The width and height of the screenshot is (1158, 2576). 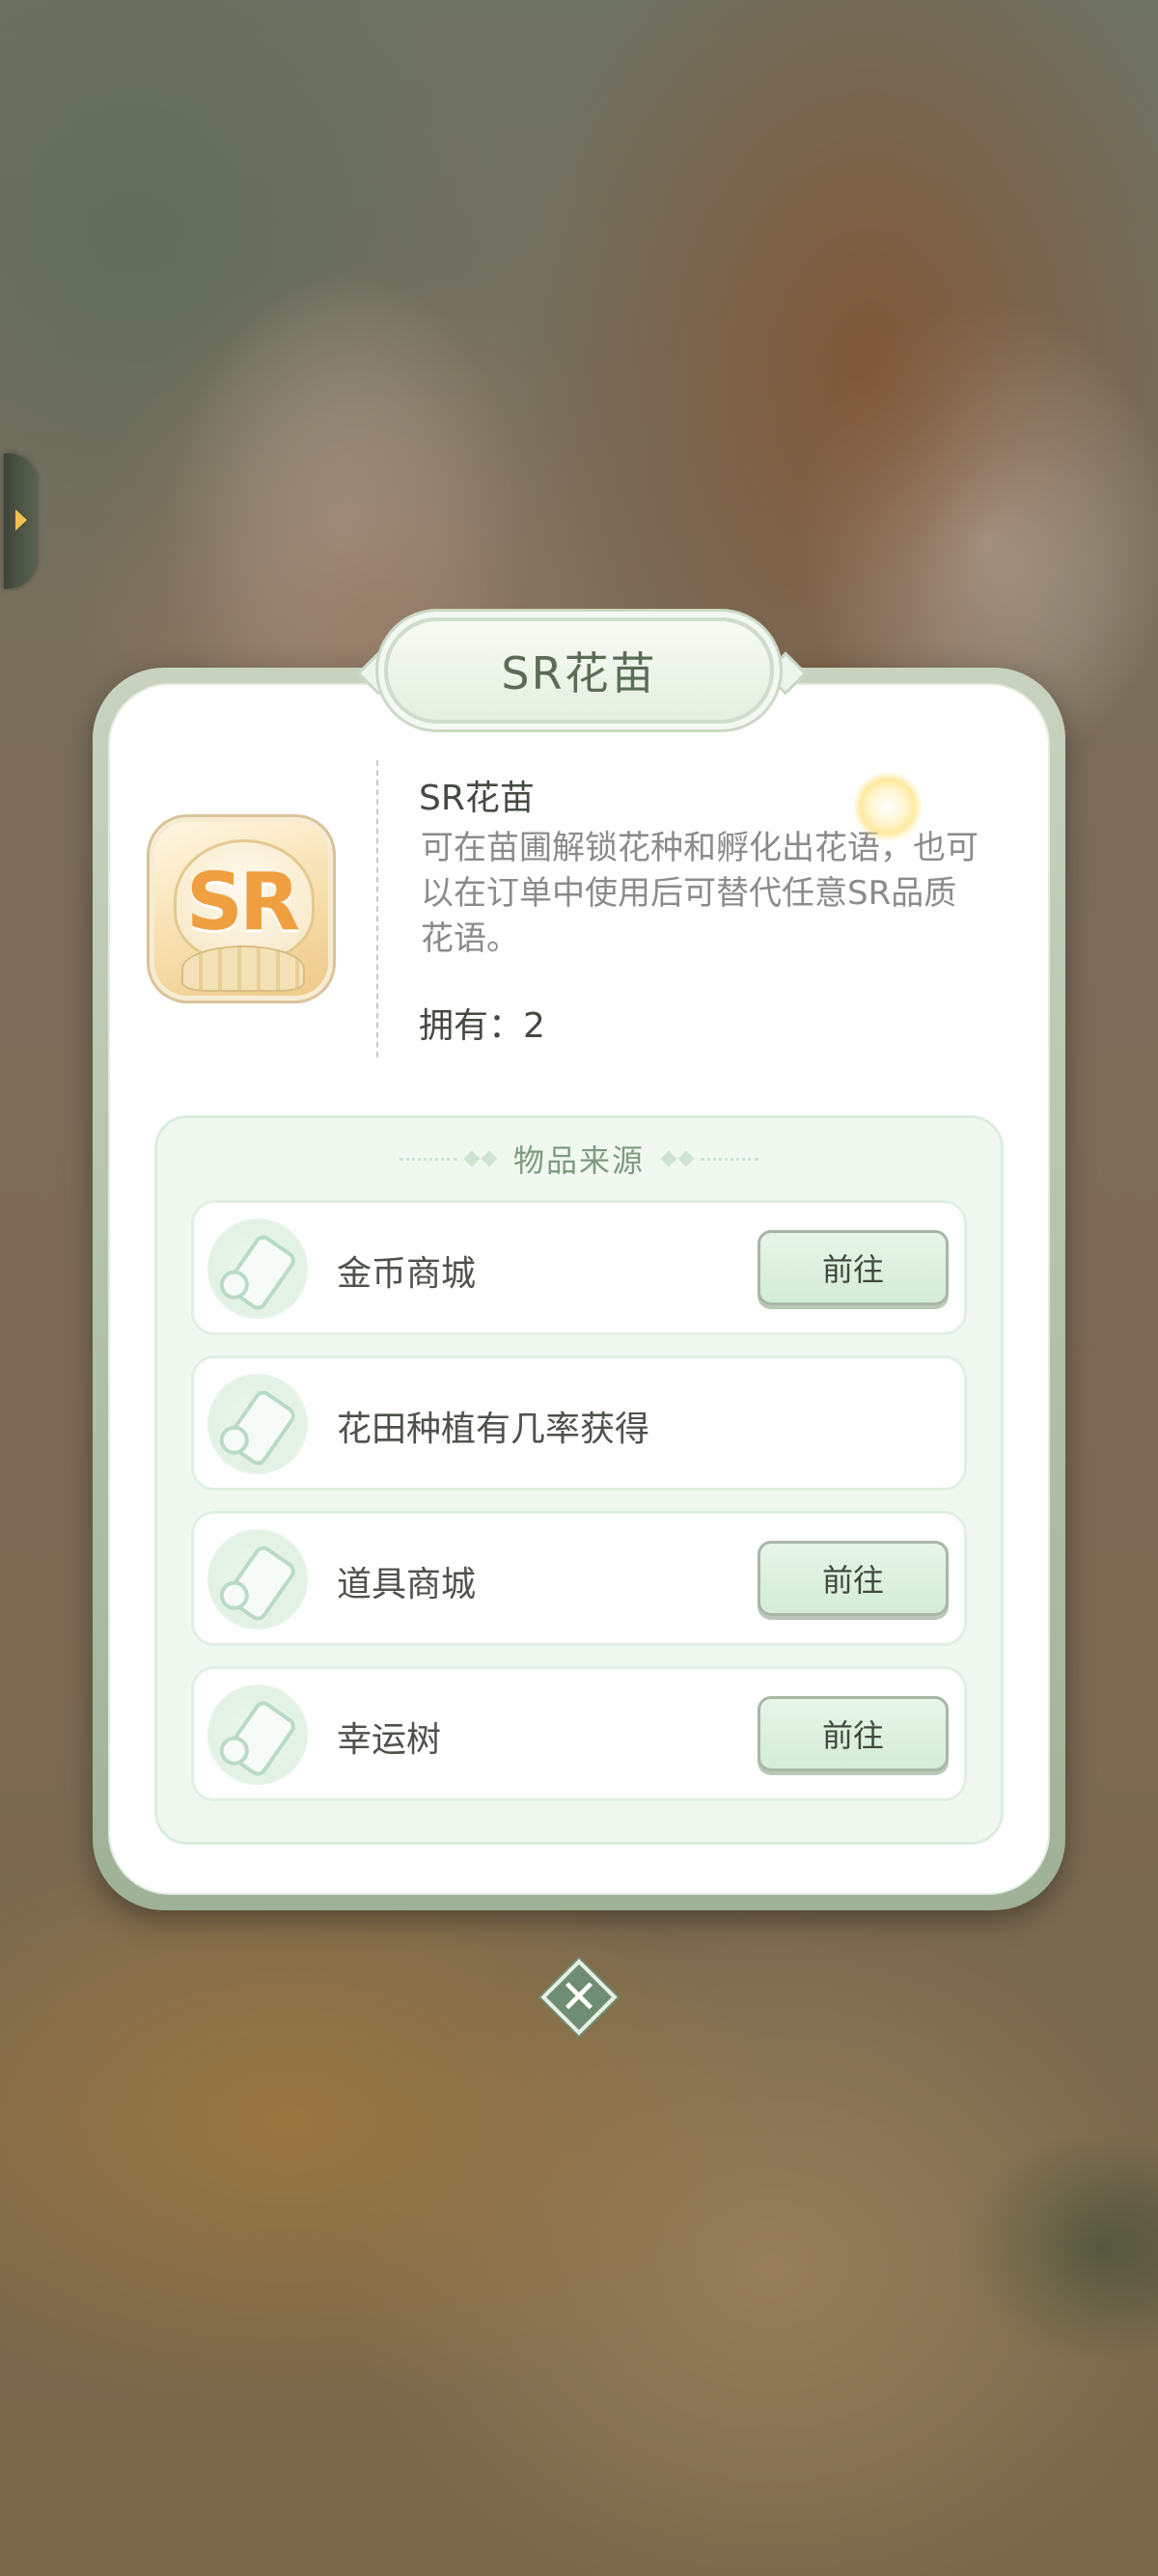 What do you see at coordinates (853, 1734) in the screenshot?
I see `goto-lucky-tree-button: 前往` at bounding box center [853, 1734].